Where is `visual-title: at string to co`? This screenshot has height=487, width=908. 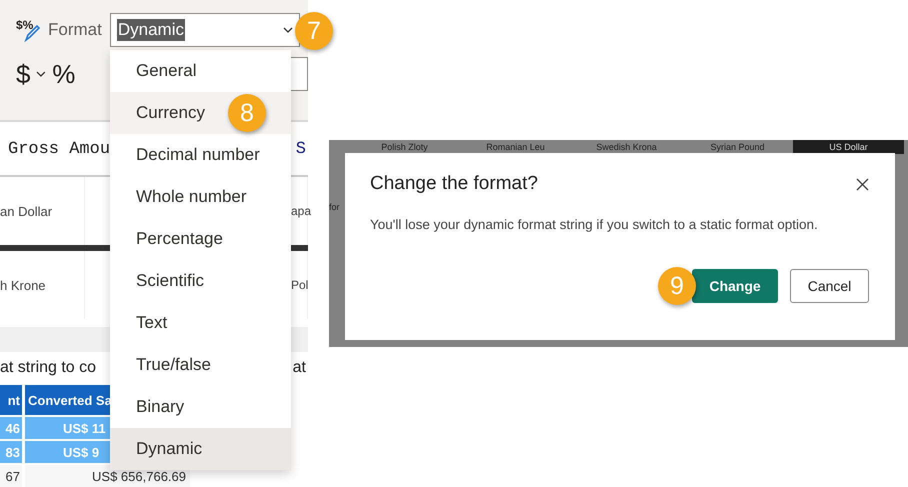 visual-title: at string to co is located at coordinates (48, 368).